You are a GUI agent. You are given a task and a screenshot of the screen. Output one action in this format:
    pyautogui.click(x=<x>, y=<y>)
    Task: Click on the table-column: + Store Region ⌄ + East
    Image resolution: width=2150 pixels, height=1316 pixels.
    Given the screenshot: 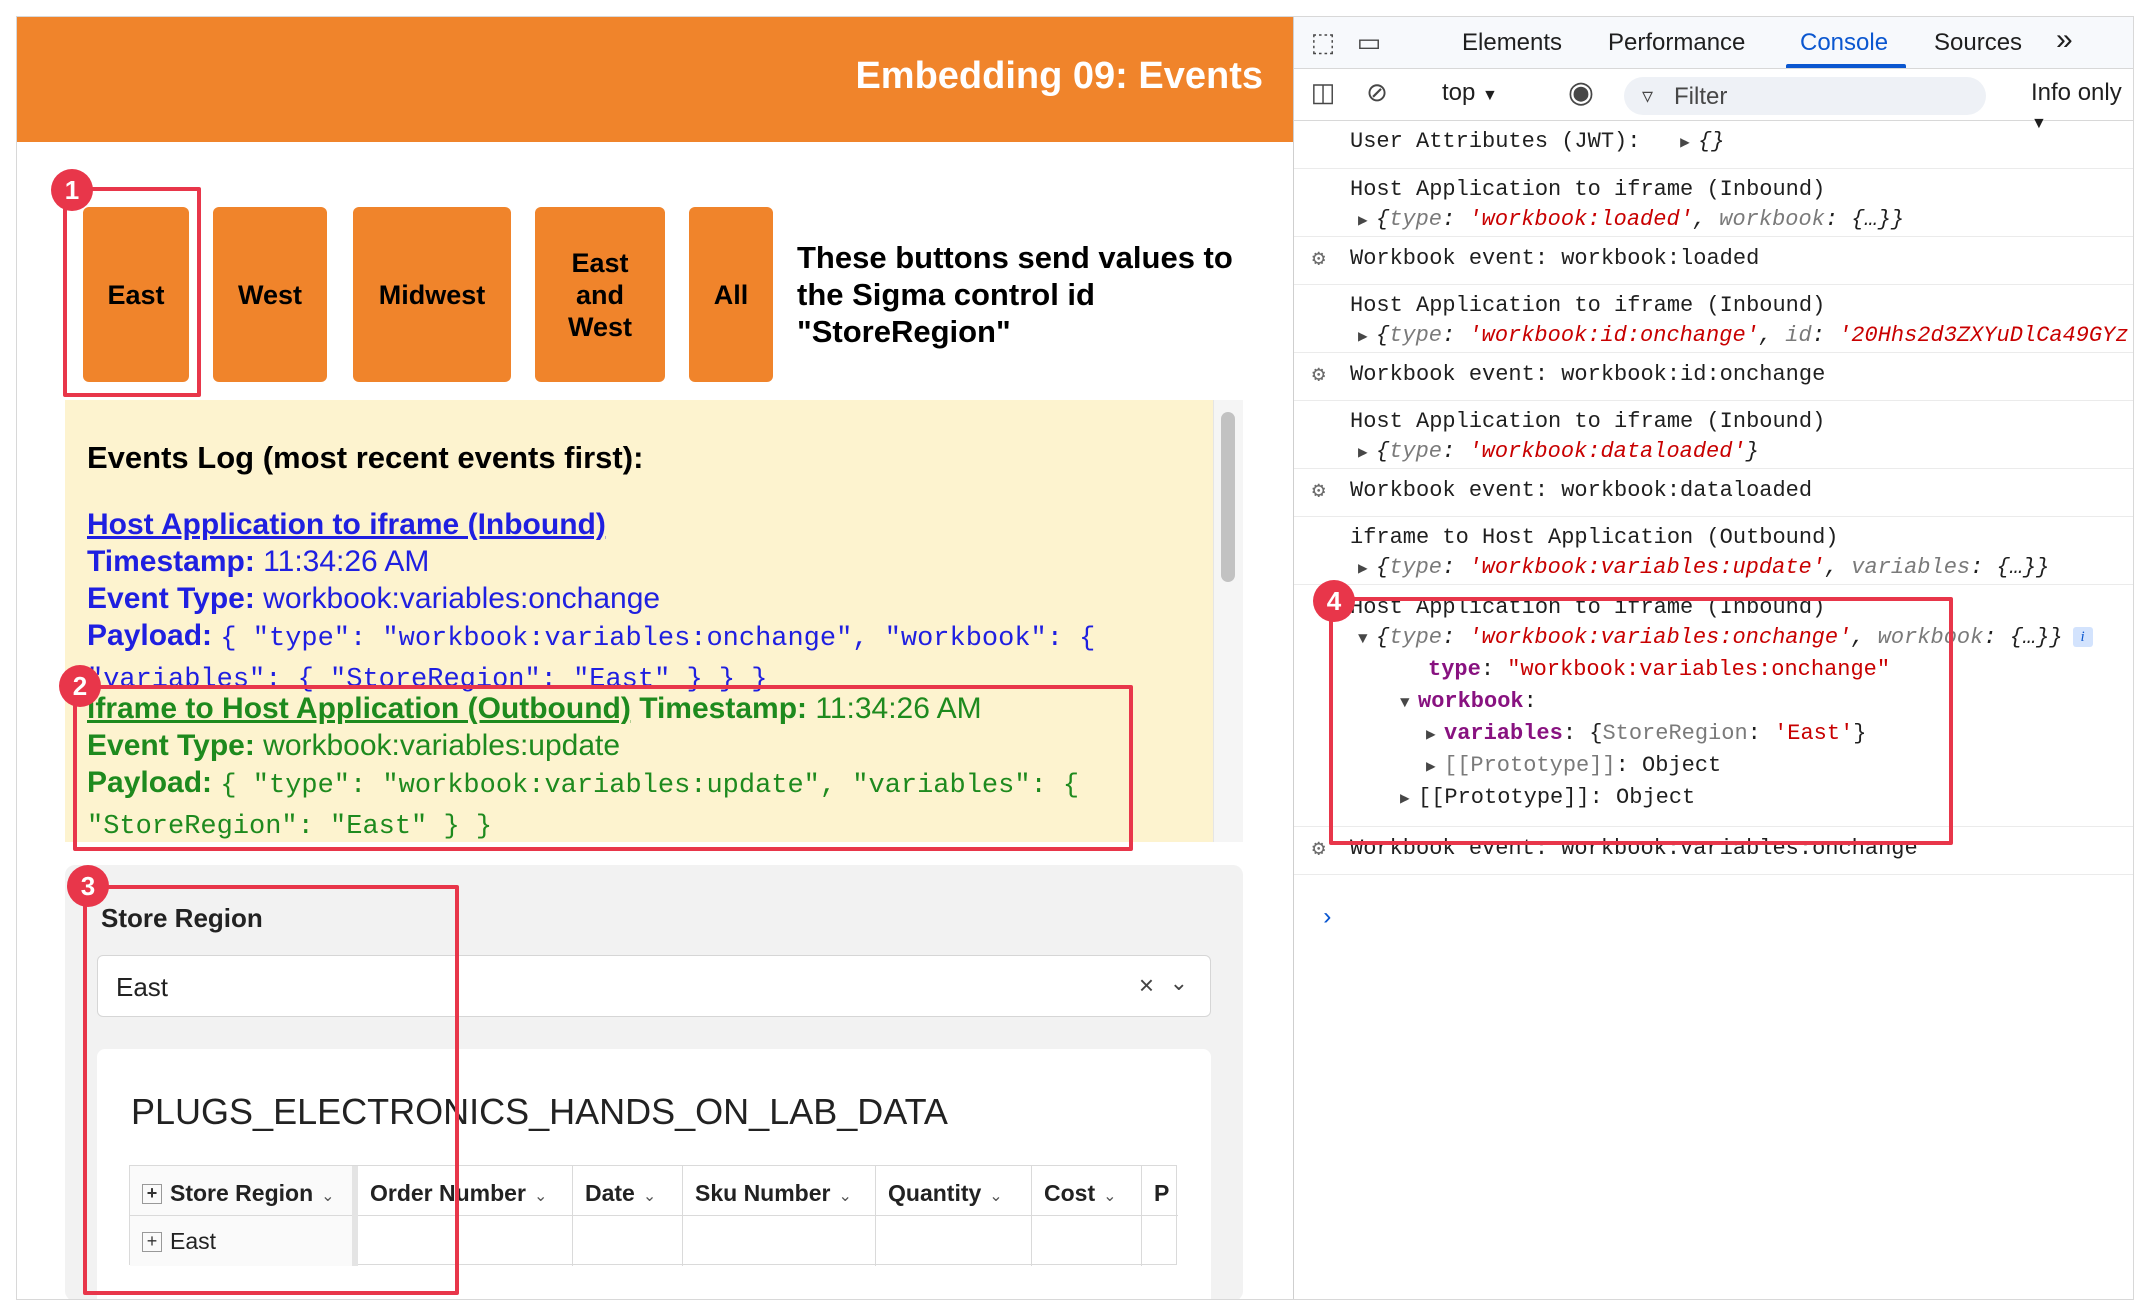 What is the action you would take?
    pyautogui.click(x=244, y=1216)
    